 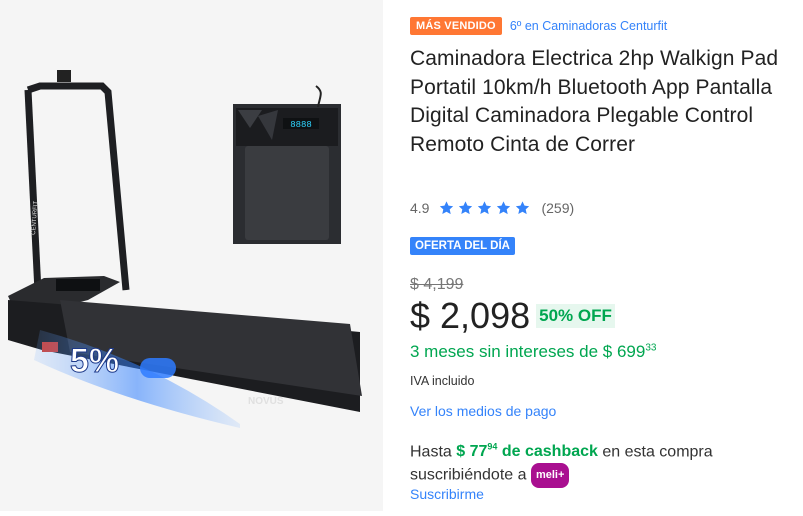 I want to click on installments-cents: 33, so click(x=651, y=348).